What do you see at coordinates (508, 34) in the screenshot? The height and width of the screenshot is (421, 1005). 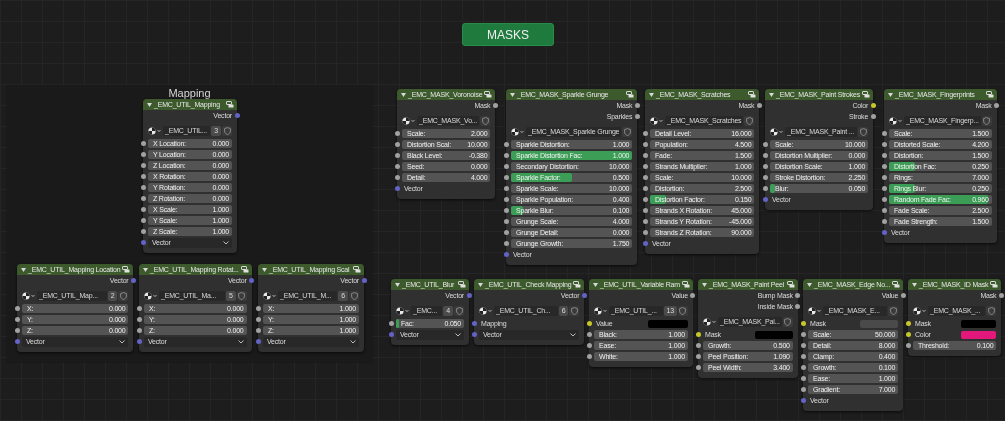 I see `frame-label-button: MASKS` at bounding box center [508, 34].